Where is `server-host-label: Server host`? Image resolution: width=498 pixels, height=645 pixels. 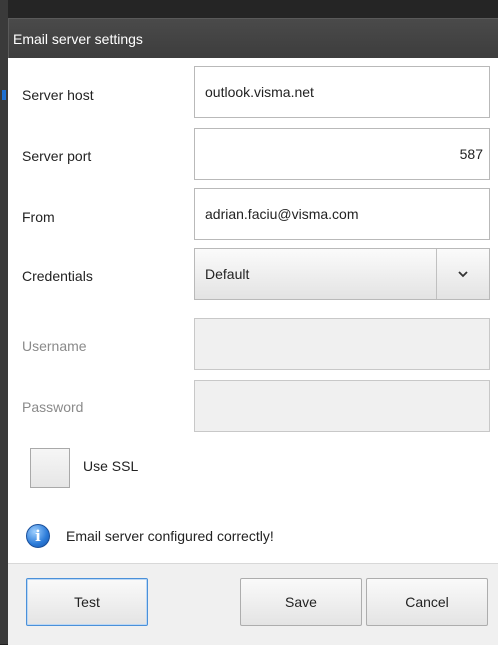 server-host-label: Server host is located at coordinates (58, 95).